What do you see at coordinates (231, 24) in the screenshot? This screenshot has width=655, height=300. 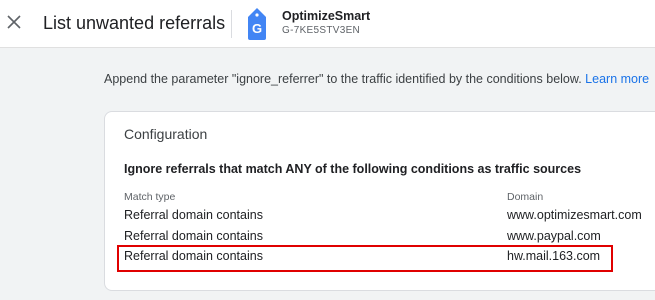 I see `header-divider` at bounding box center [231, 24].